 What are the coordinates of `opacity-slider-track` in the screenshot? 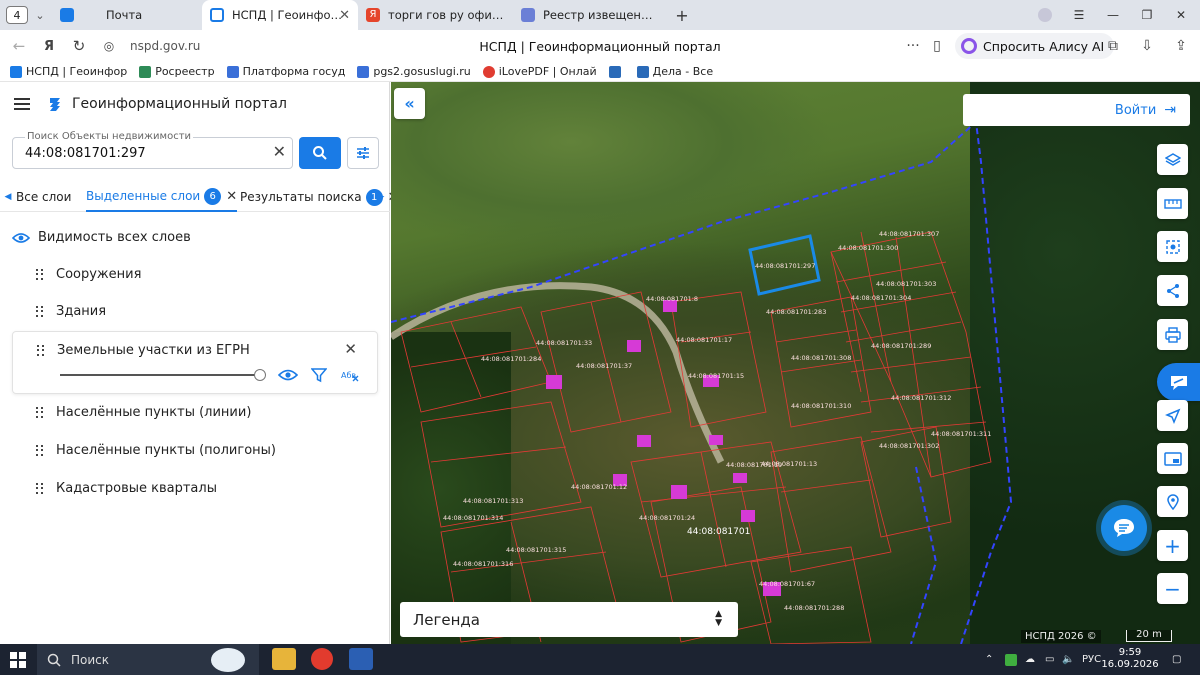 It's located at (160, 375).